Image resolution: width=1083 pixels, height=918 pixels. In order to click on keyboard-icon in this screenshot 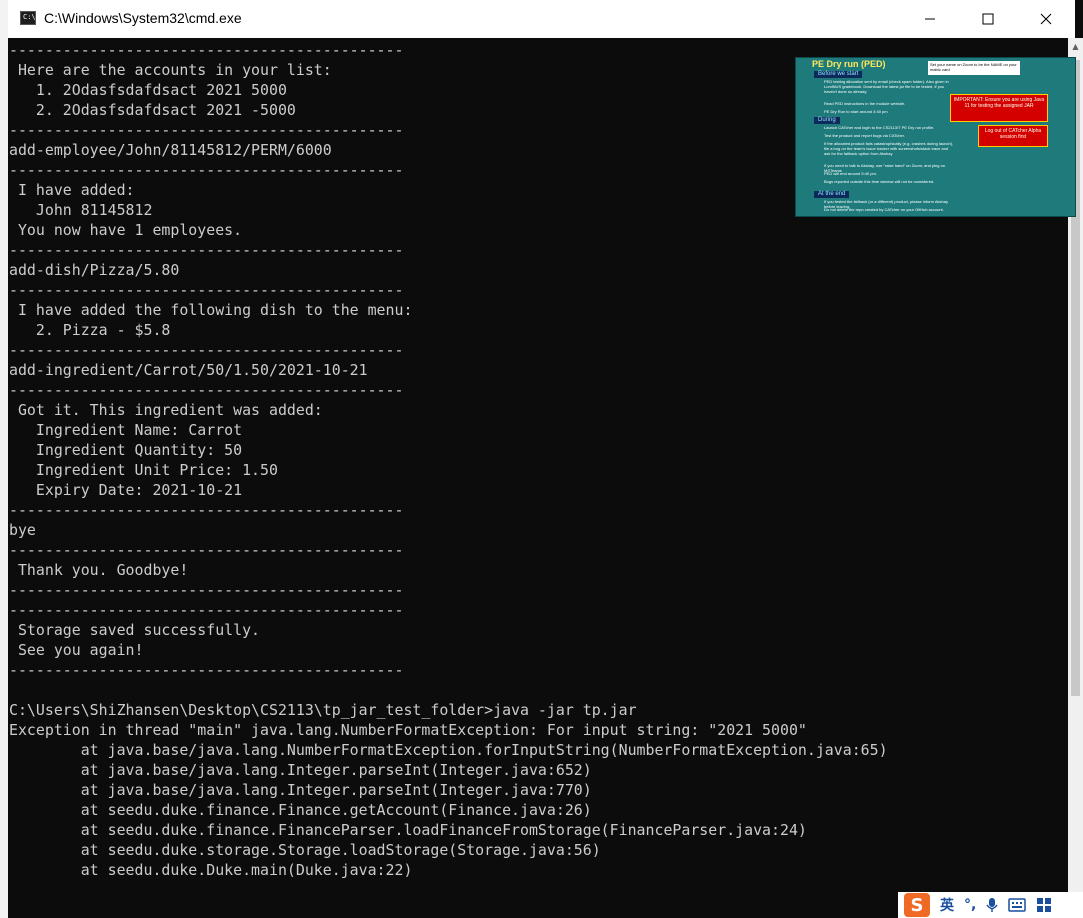, I will do `click(1017, 905)`.